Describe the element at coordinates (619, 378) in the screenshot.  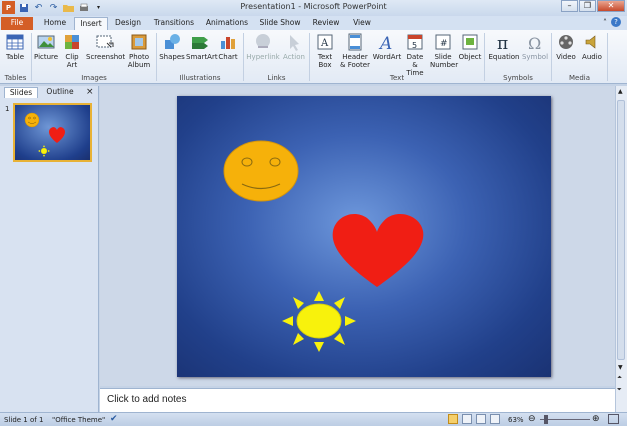
I see `previous-slide-icon: ⏶` at that location.